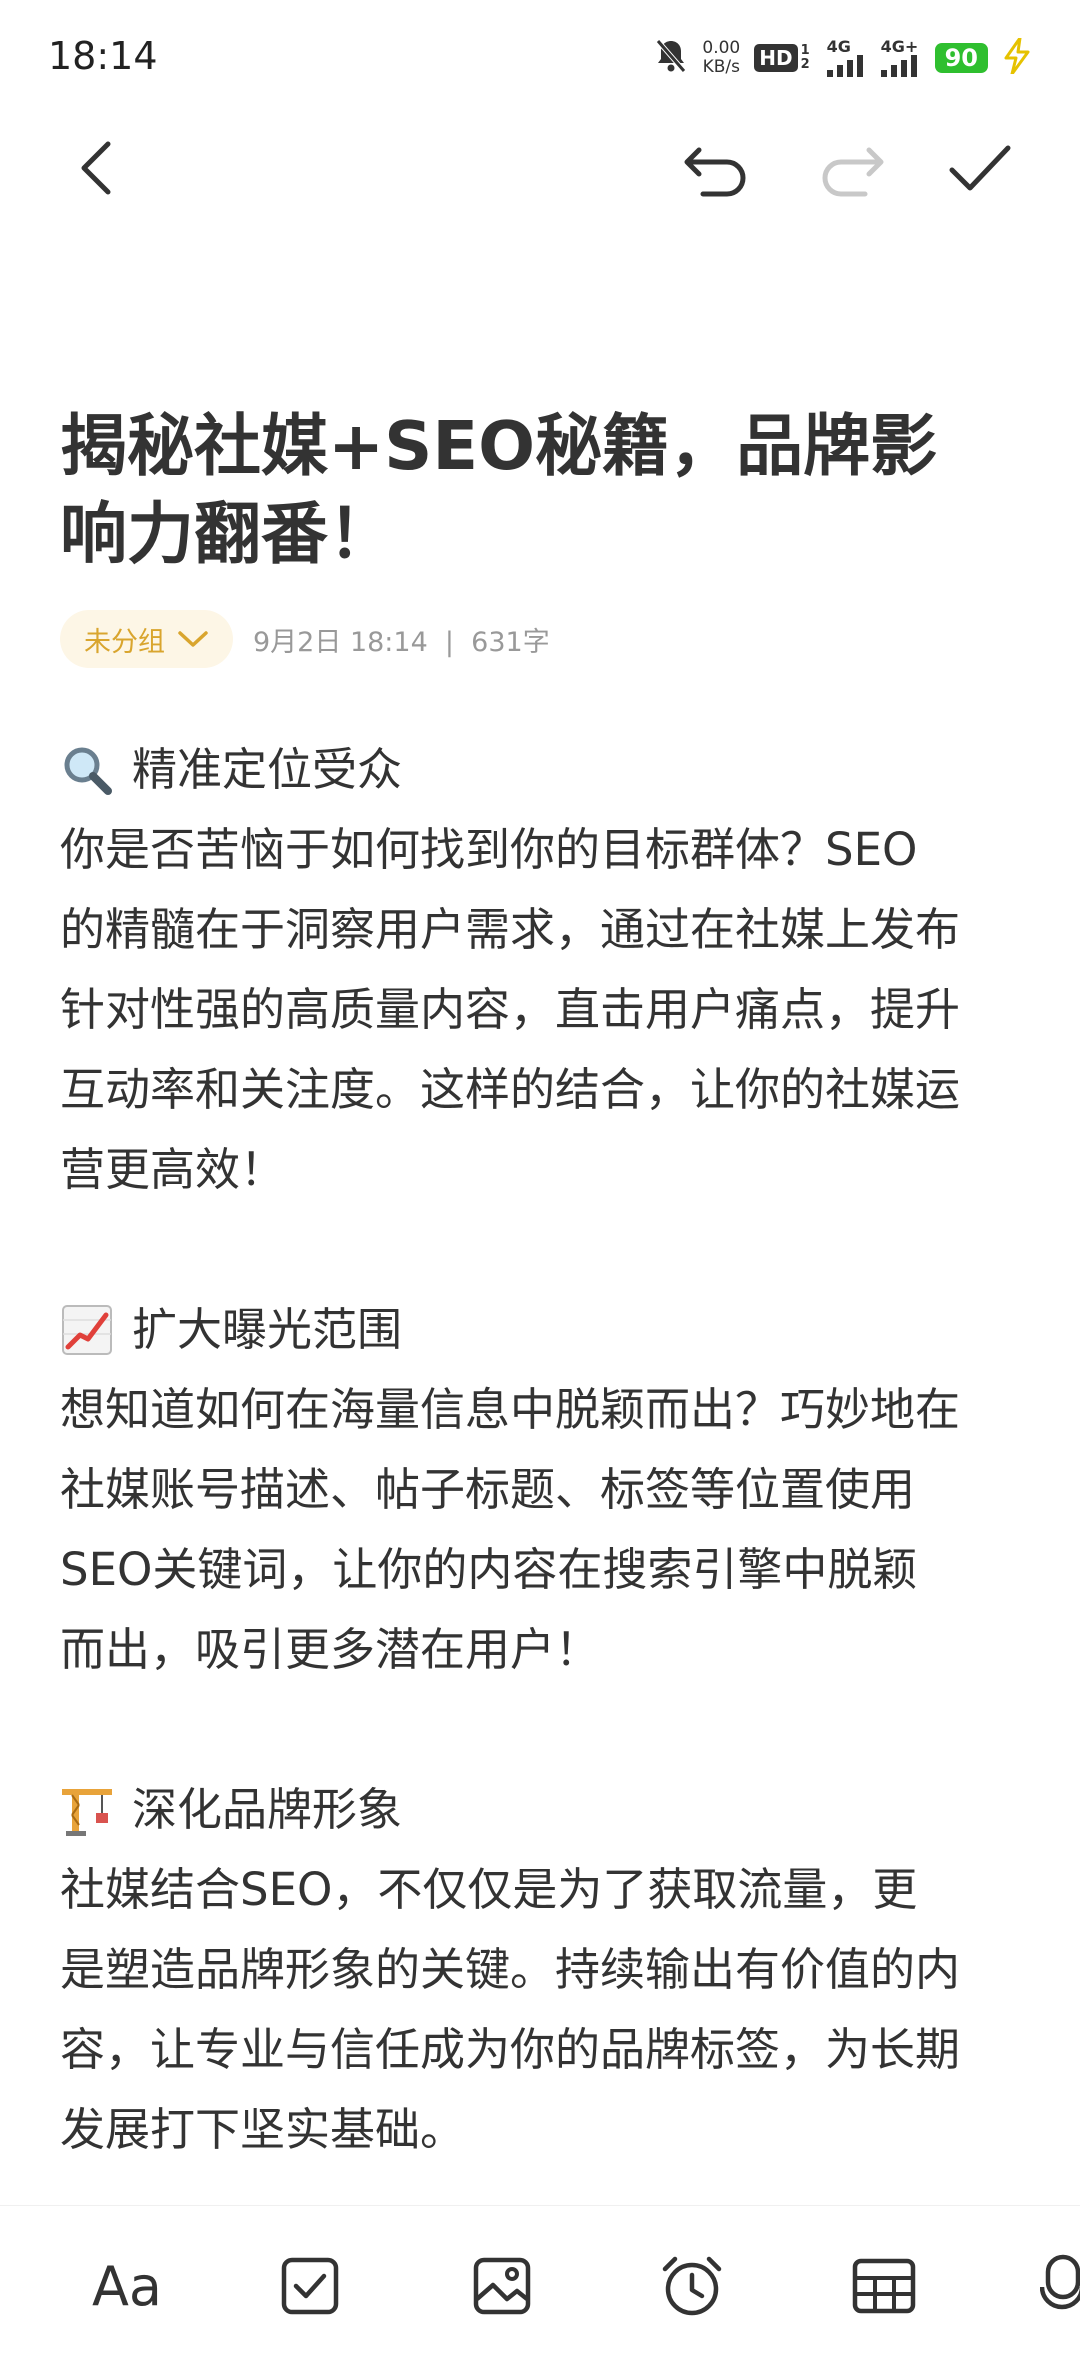 The height and width of the screenshot is (2371, 1080). I want to click on paragraph-line: 发展打下坚实基础。, so click(263, 2129).